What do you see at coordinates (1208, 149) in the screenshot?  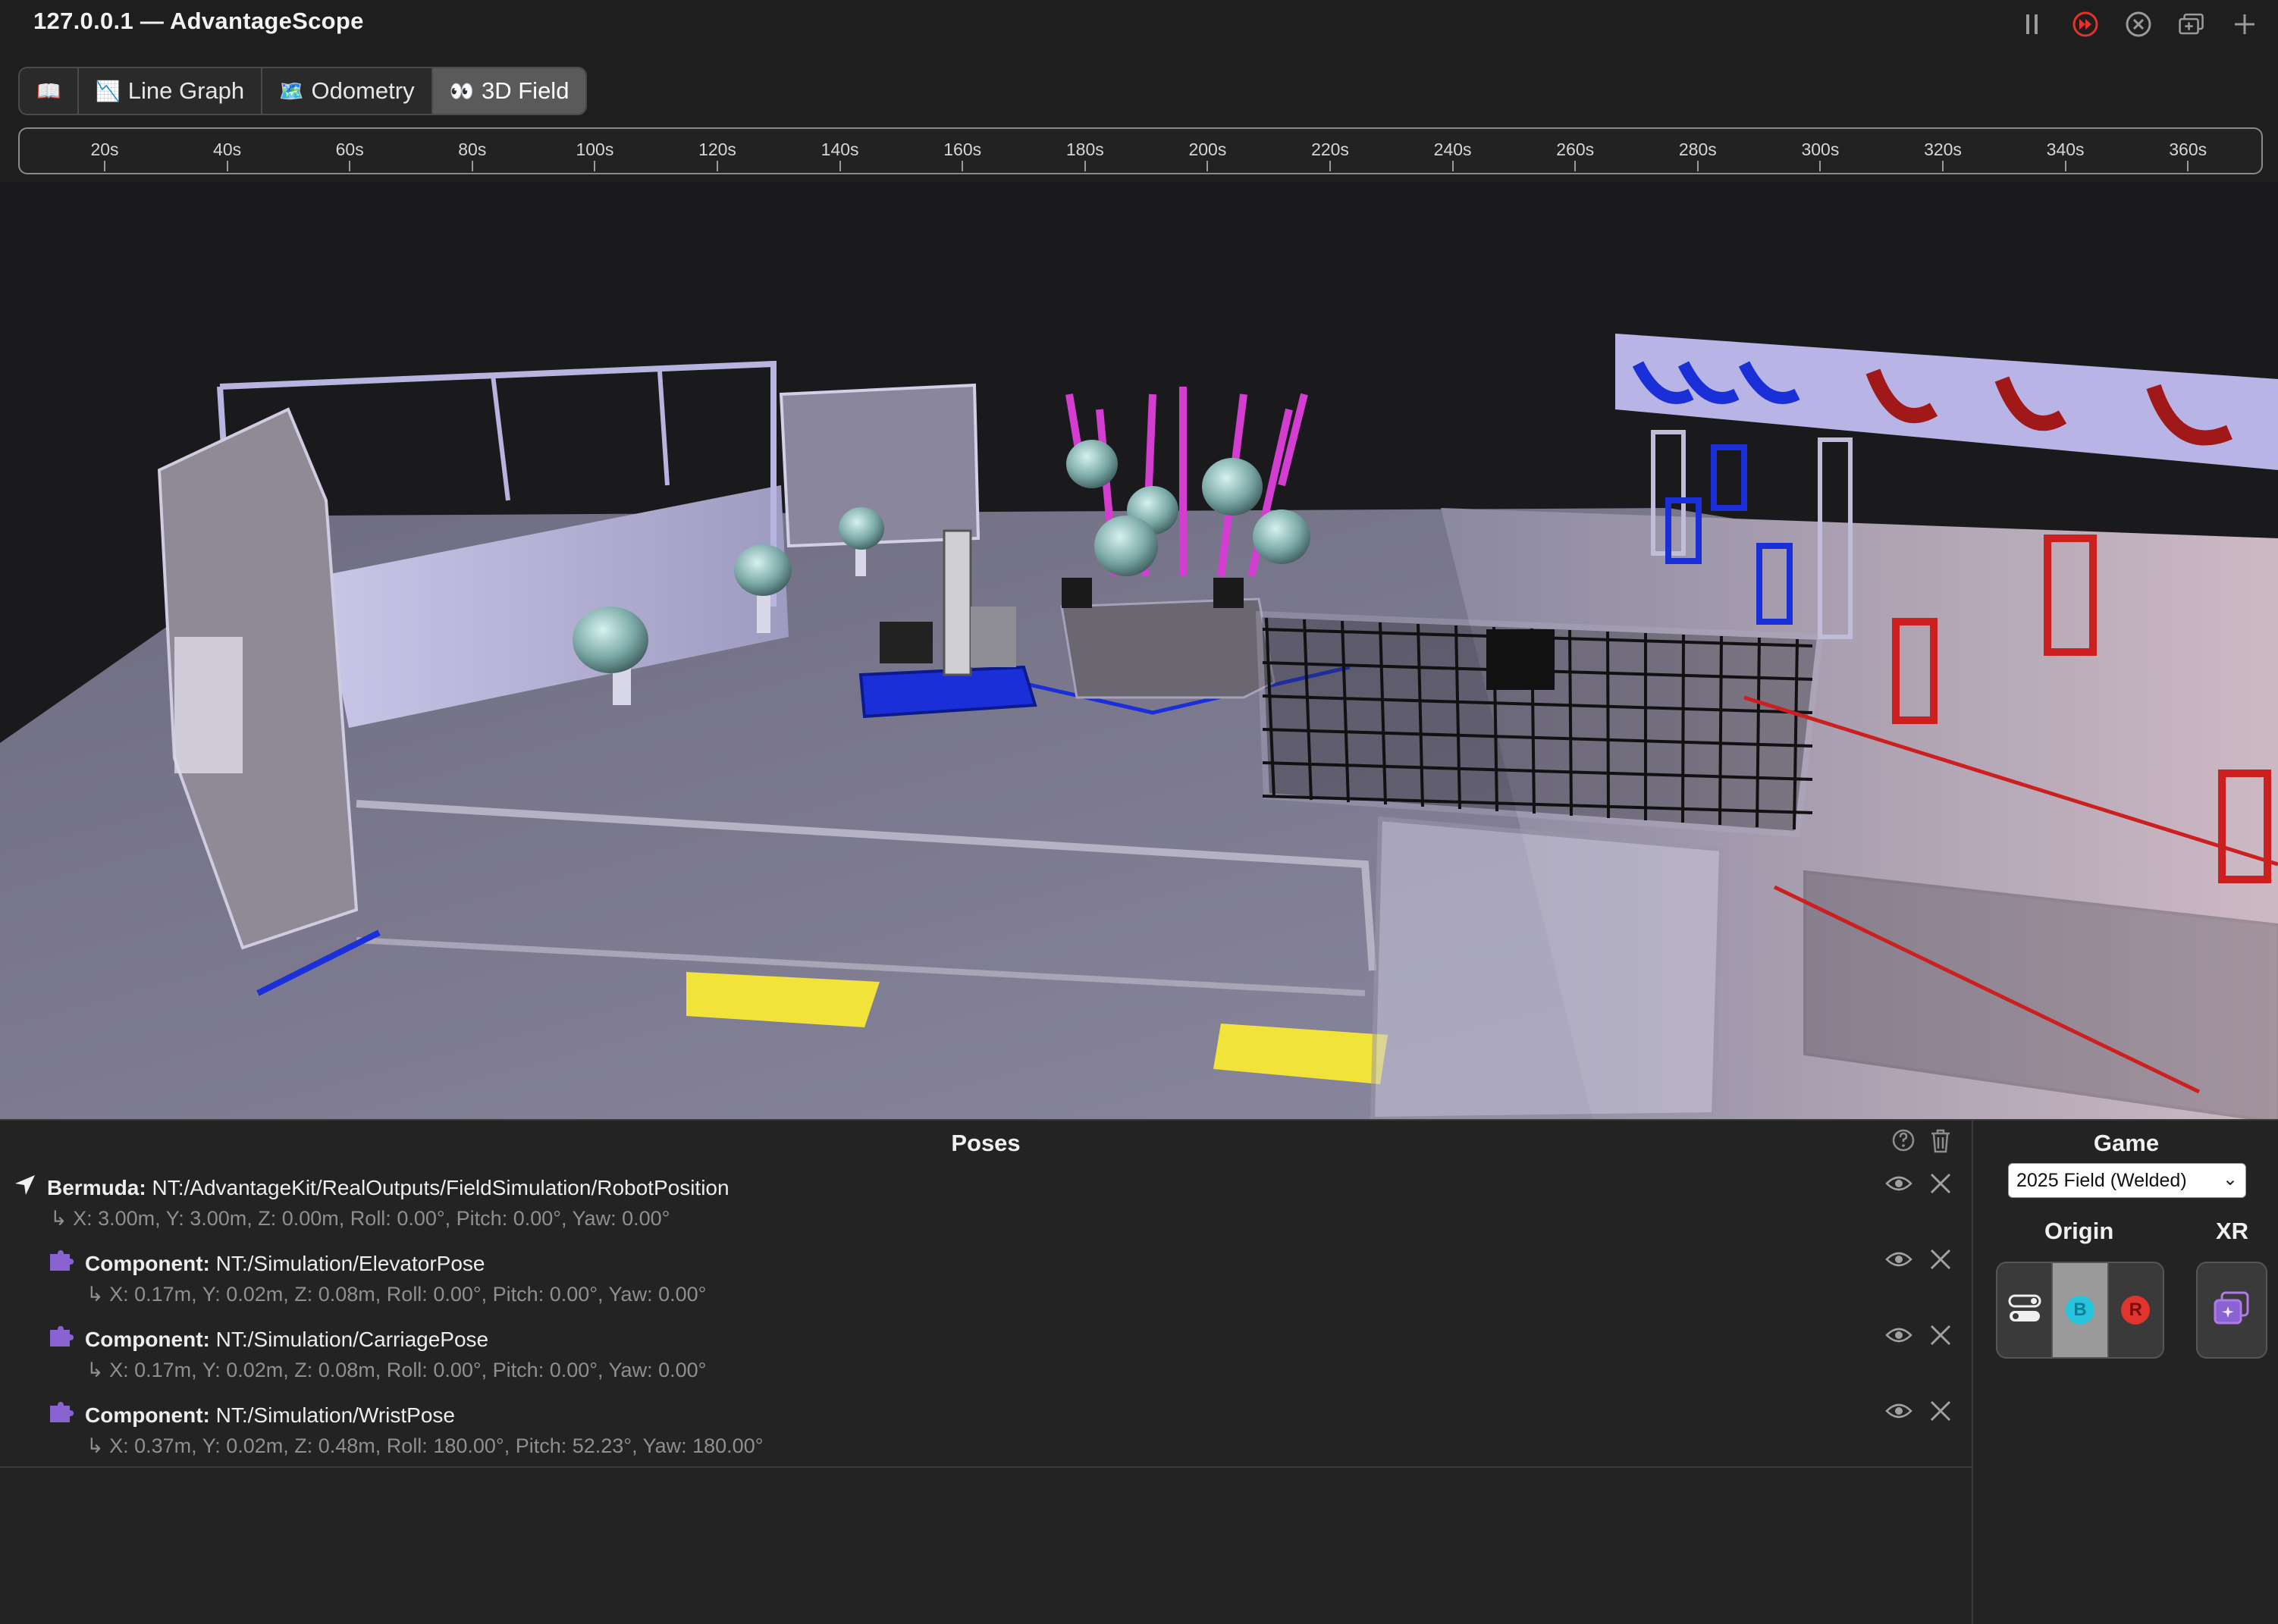 I see `timeline-tick-label: 200s` at bounding box center [1208, 149].